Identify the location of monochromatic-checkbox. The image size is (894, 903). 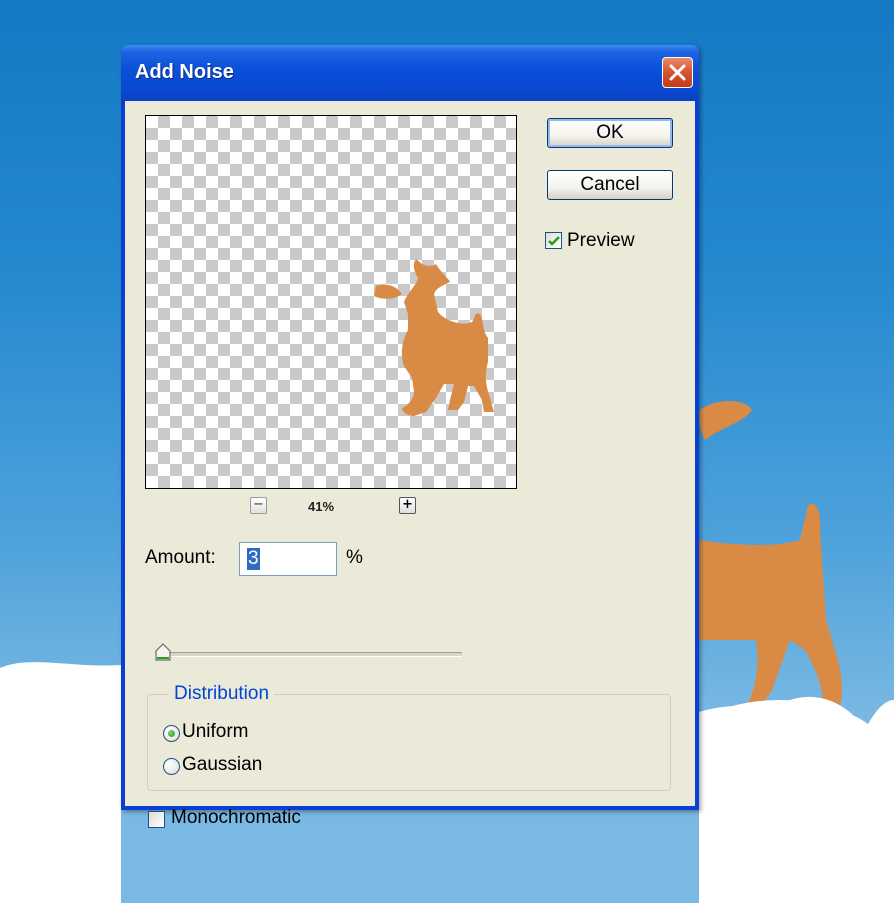
(156, 819).